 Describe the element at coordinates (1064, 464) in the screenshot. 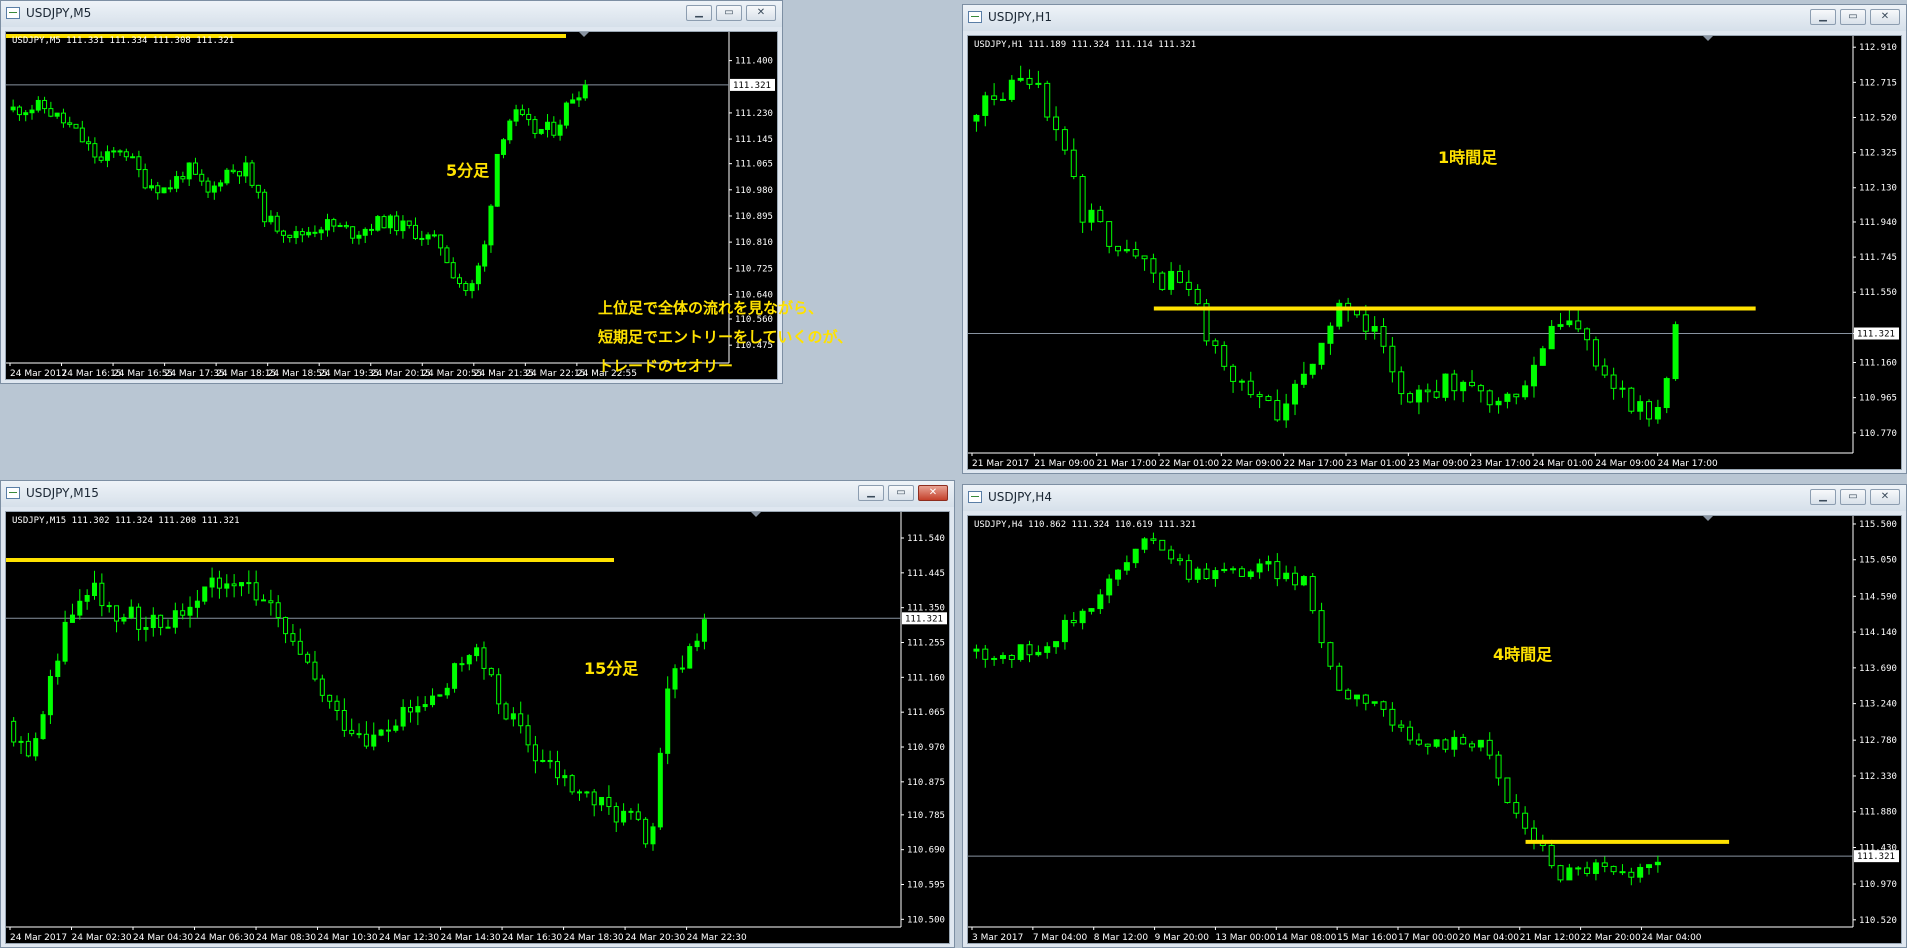

I see `x-tick-label: 21 Mar 09:00` at that location.